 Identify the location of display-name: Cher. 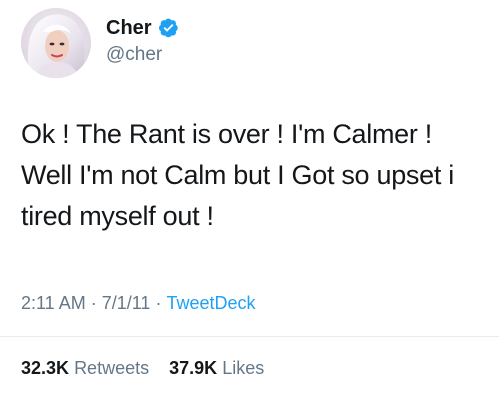
(129, 28).